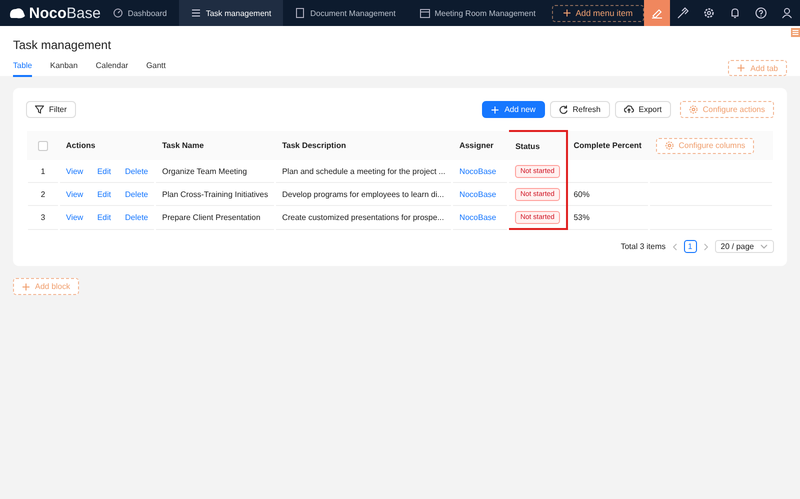 This screenshot has width=800, height=499. Describe the element at coordinates (300, 13) in the screenshot. I see `document-icon` at that location.